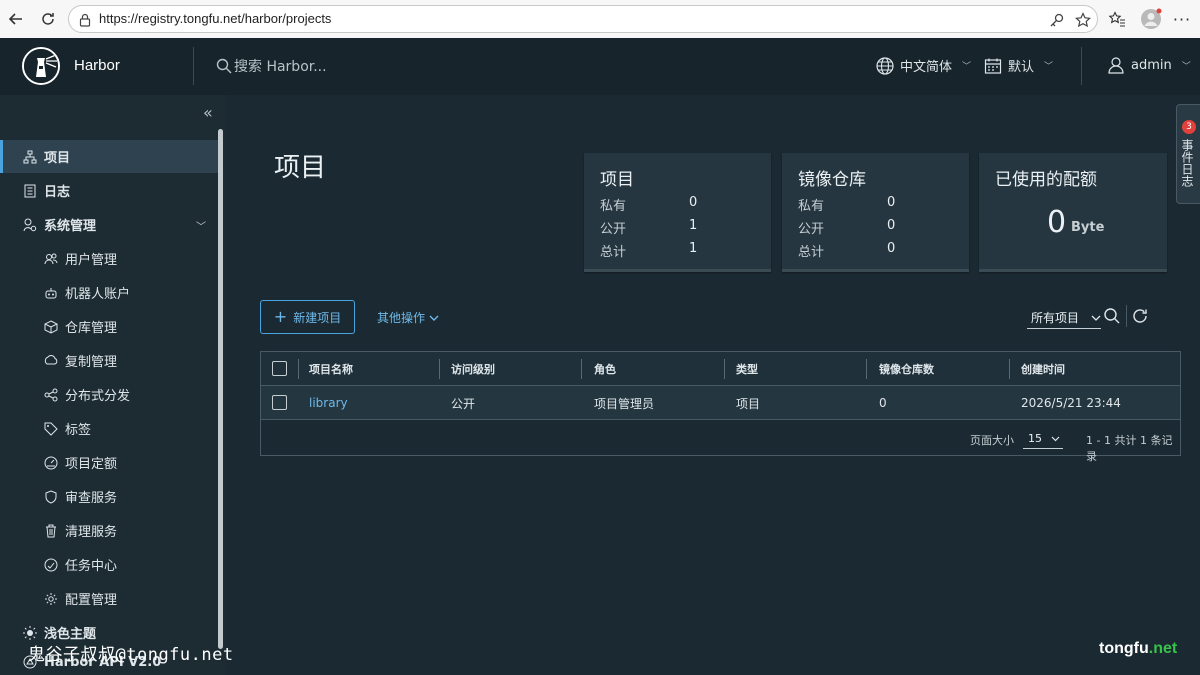  I want to click on sidebar-item-job-service: 任务中心, so click(109, 564).